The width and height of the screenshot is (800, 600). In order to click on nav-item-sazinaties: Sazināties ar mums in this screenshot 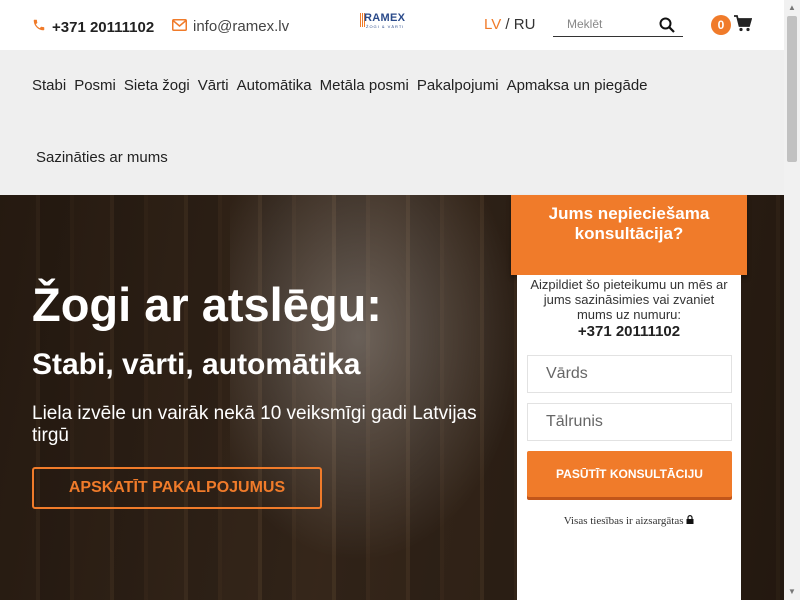, I will do `click(102, 157)`.